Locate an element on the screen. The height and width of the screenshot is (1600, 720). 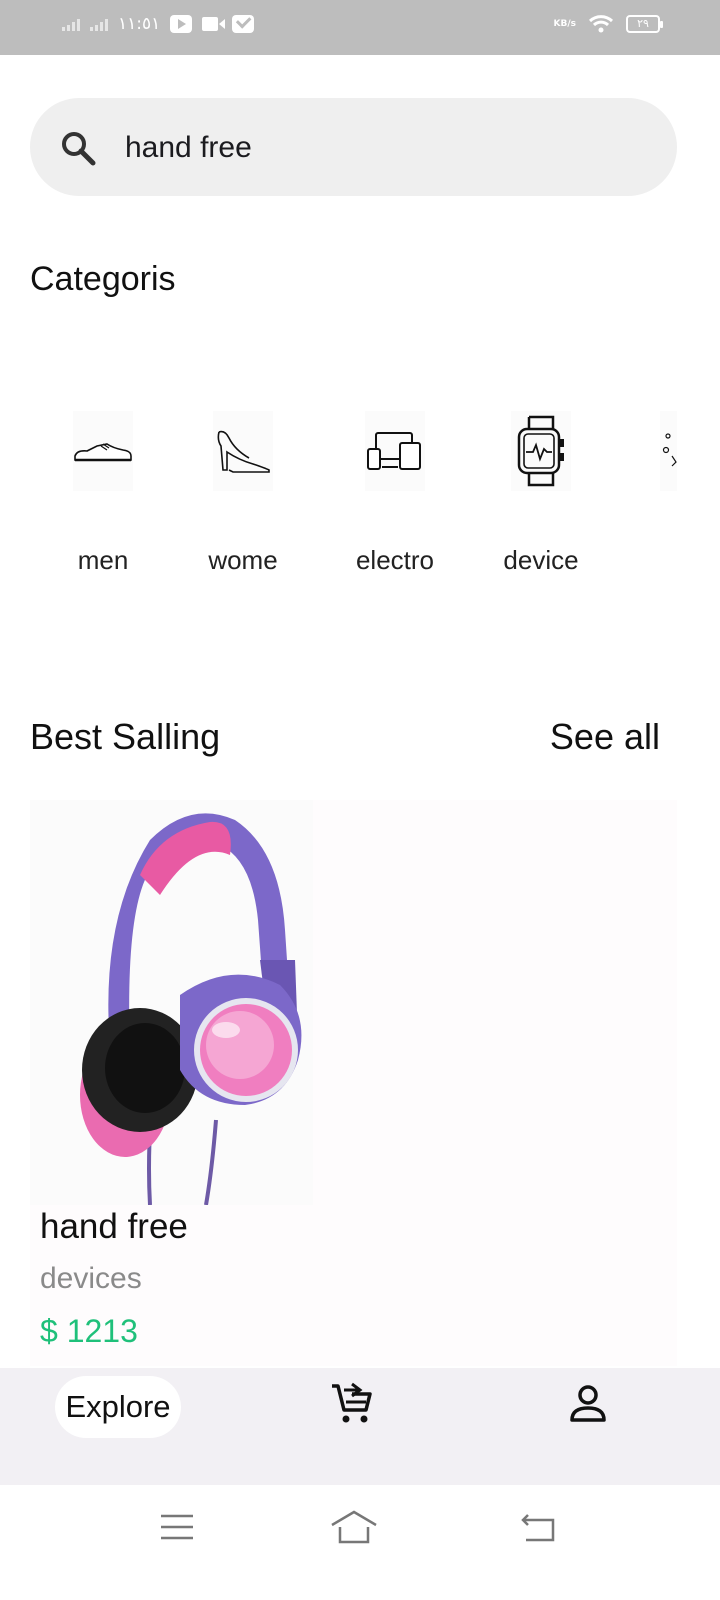
back-icon is located at coordinates (538, 1527).